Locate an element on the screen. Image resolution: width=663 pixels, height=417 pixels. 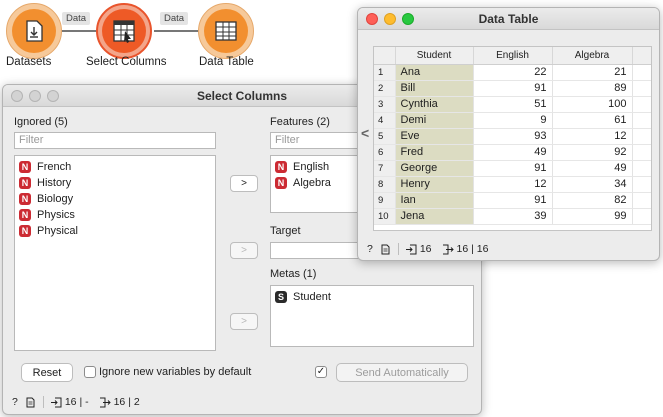
variable-name: Student is located at coordinates (312, 297).